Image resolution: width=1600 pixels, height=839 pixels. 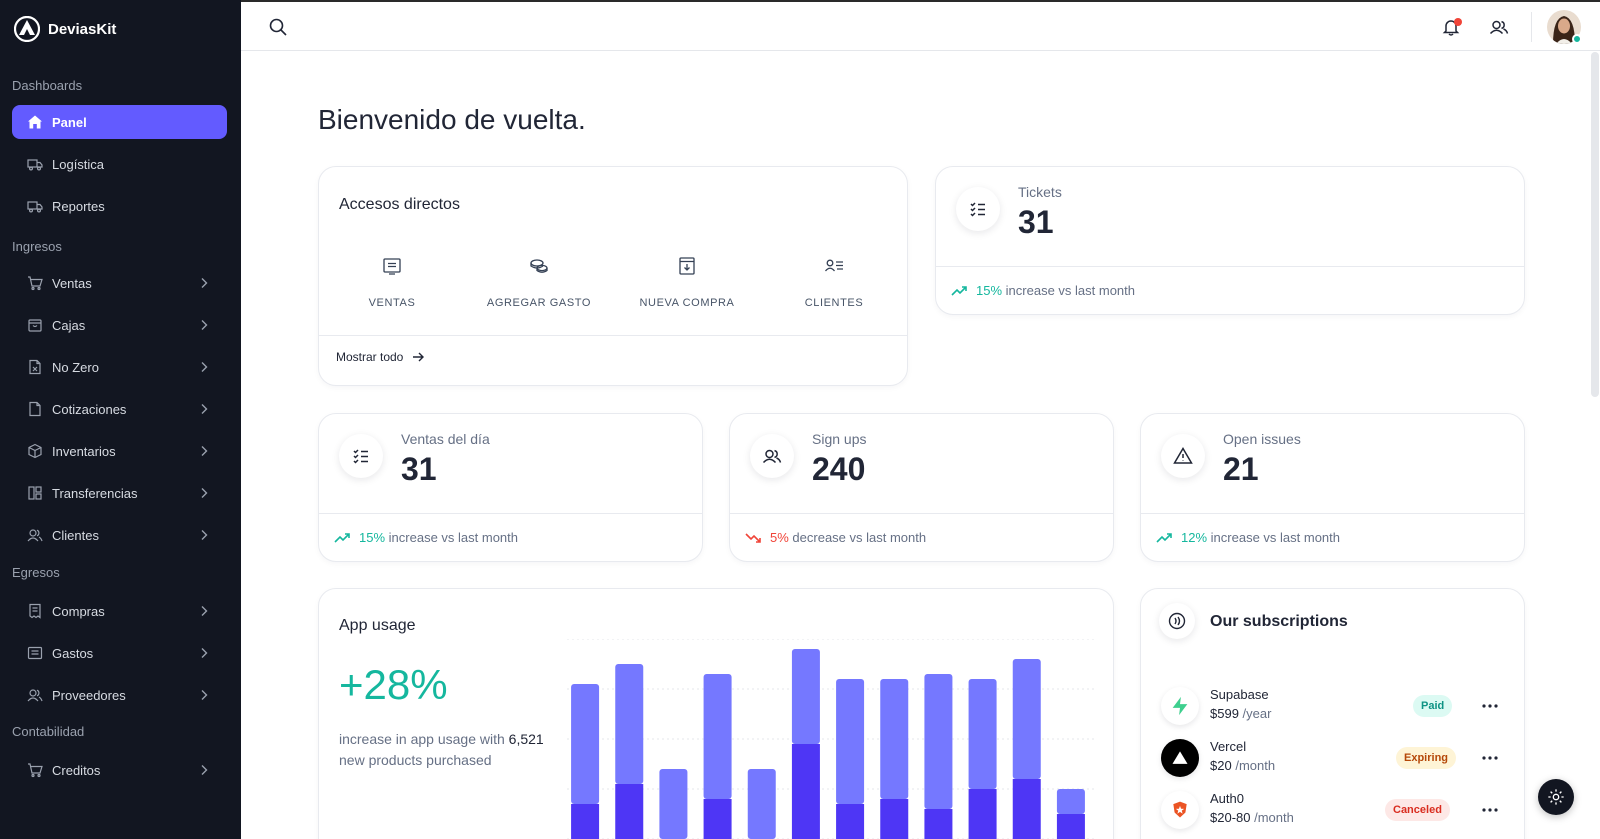 What do you see at coordinates (859, 537) in the screenshot?
I see `trend-text: decrease vs last month` at bounding box center [859, 537].